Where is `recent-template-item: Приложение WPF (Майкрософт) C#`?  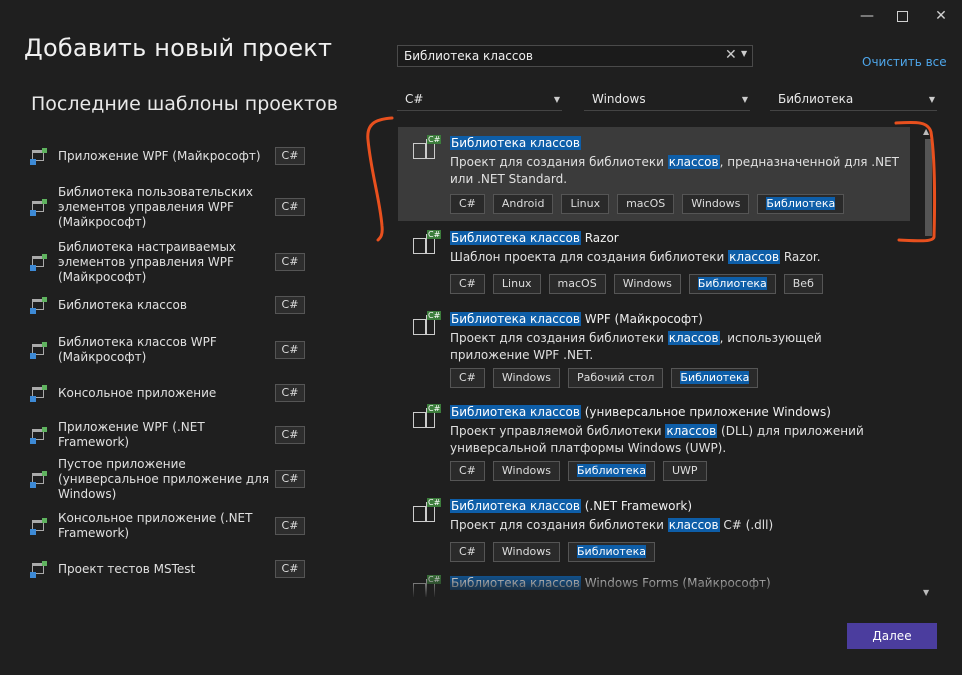 recent-template-item: Приложение WPF (Майкрософт) C# is located at coordinates (170, 156).